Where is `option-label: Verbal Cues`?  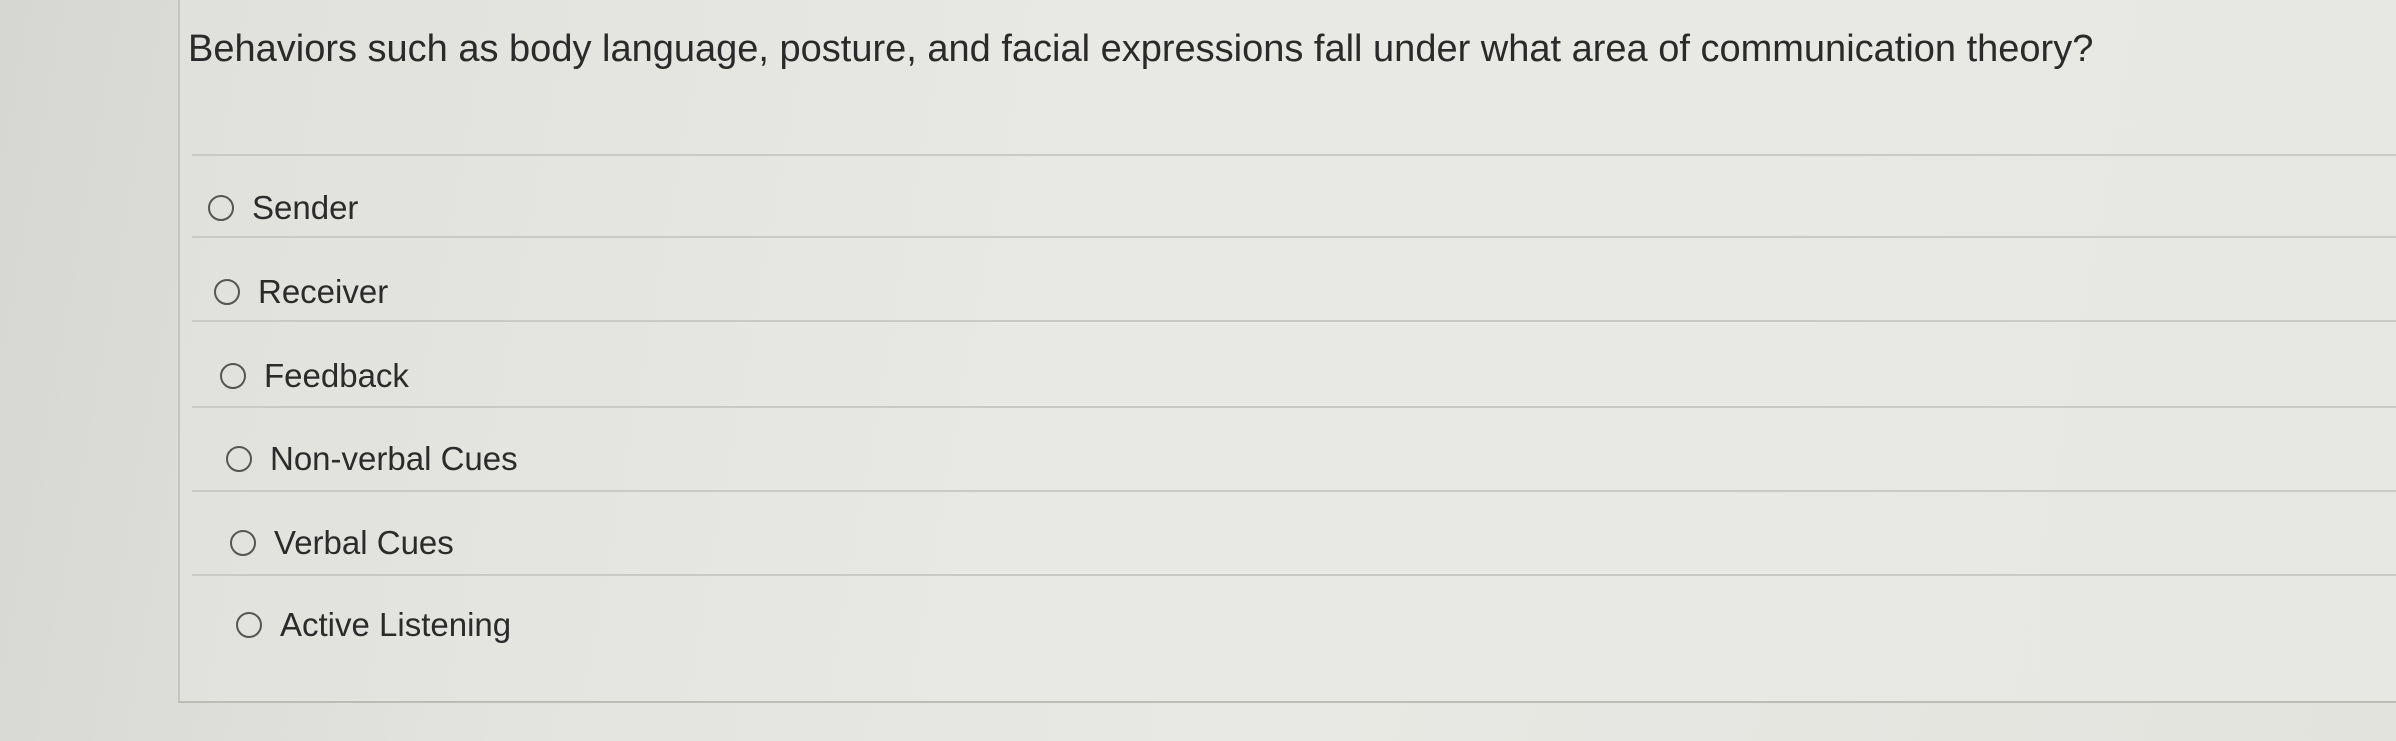
option-label: Verbal Cues is located at coordinates (364, 542).